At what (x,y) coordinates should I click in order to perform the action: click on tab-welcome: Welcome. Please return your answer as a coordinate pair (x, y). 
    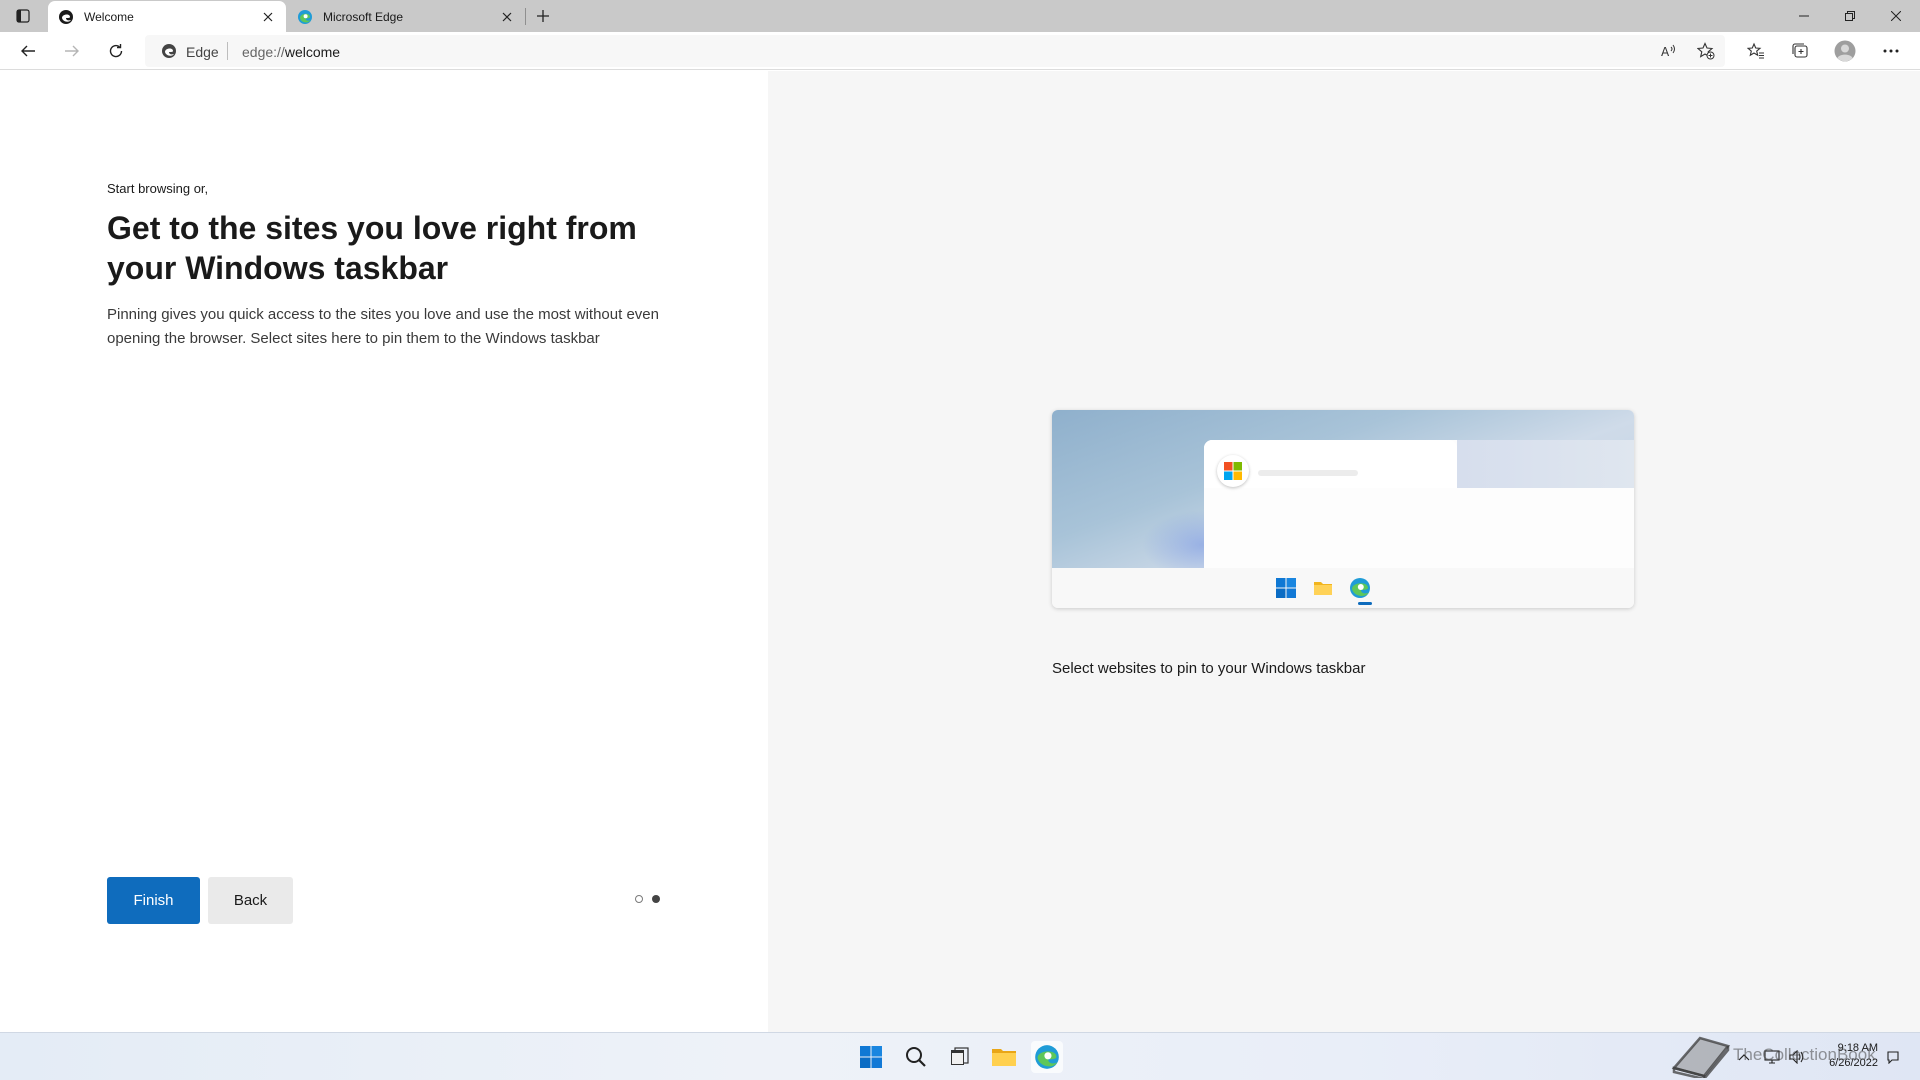
    Looking at the image, I should click on (167, 16).